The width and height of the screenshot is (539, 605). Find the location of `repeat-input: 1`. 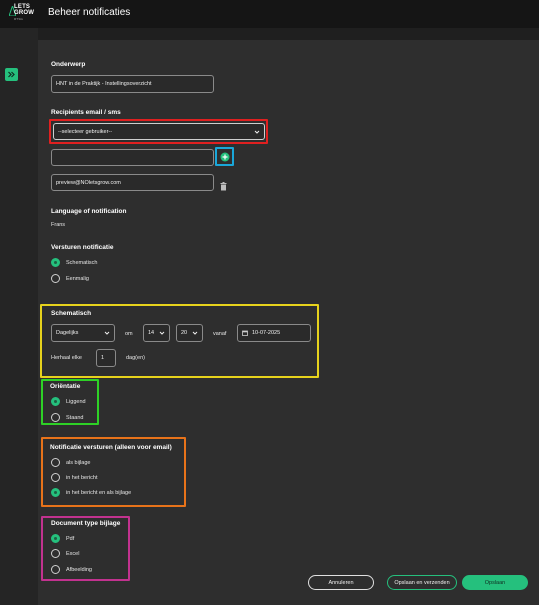

repeat-input: 1 is located at coordinates (106, 358).